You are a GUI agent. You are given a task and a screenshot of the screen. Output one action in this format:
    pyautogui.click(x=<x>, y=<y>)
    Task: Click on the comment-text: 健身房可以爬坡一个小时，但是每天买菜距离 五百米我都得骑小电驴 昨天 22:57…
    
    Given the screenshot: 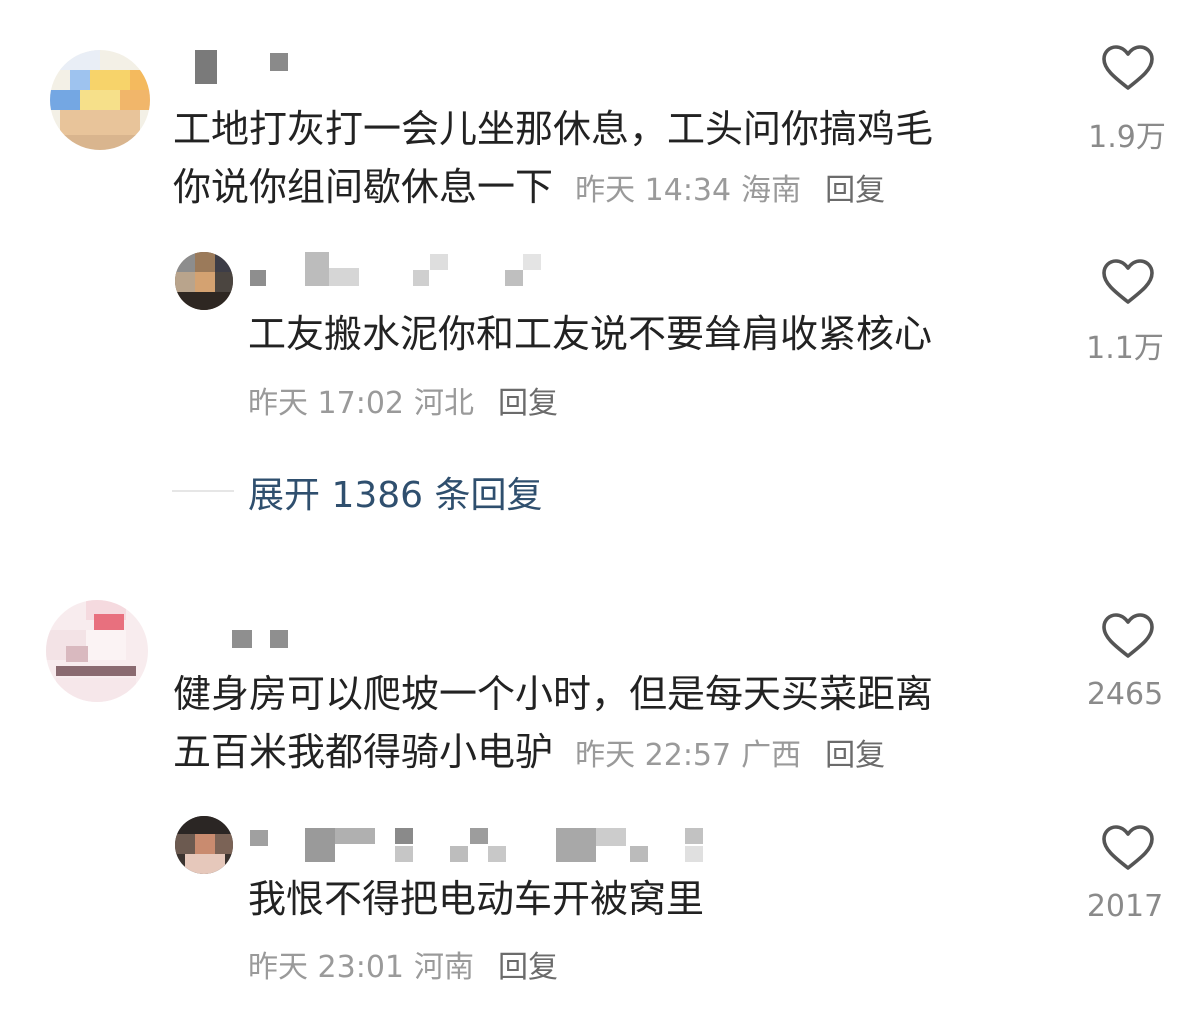 What is the action you would take?
    pyautogui.click(x=613, y=725)
    